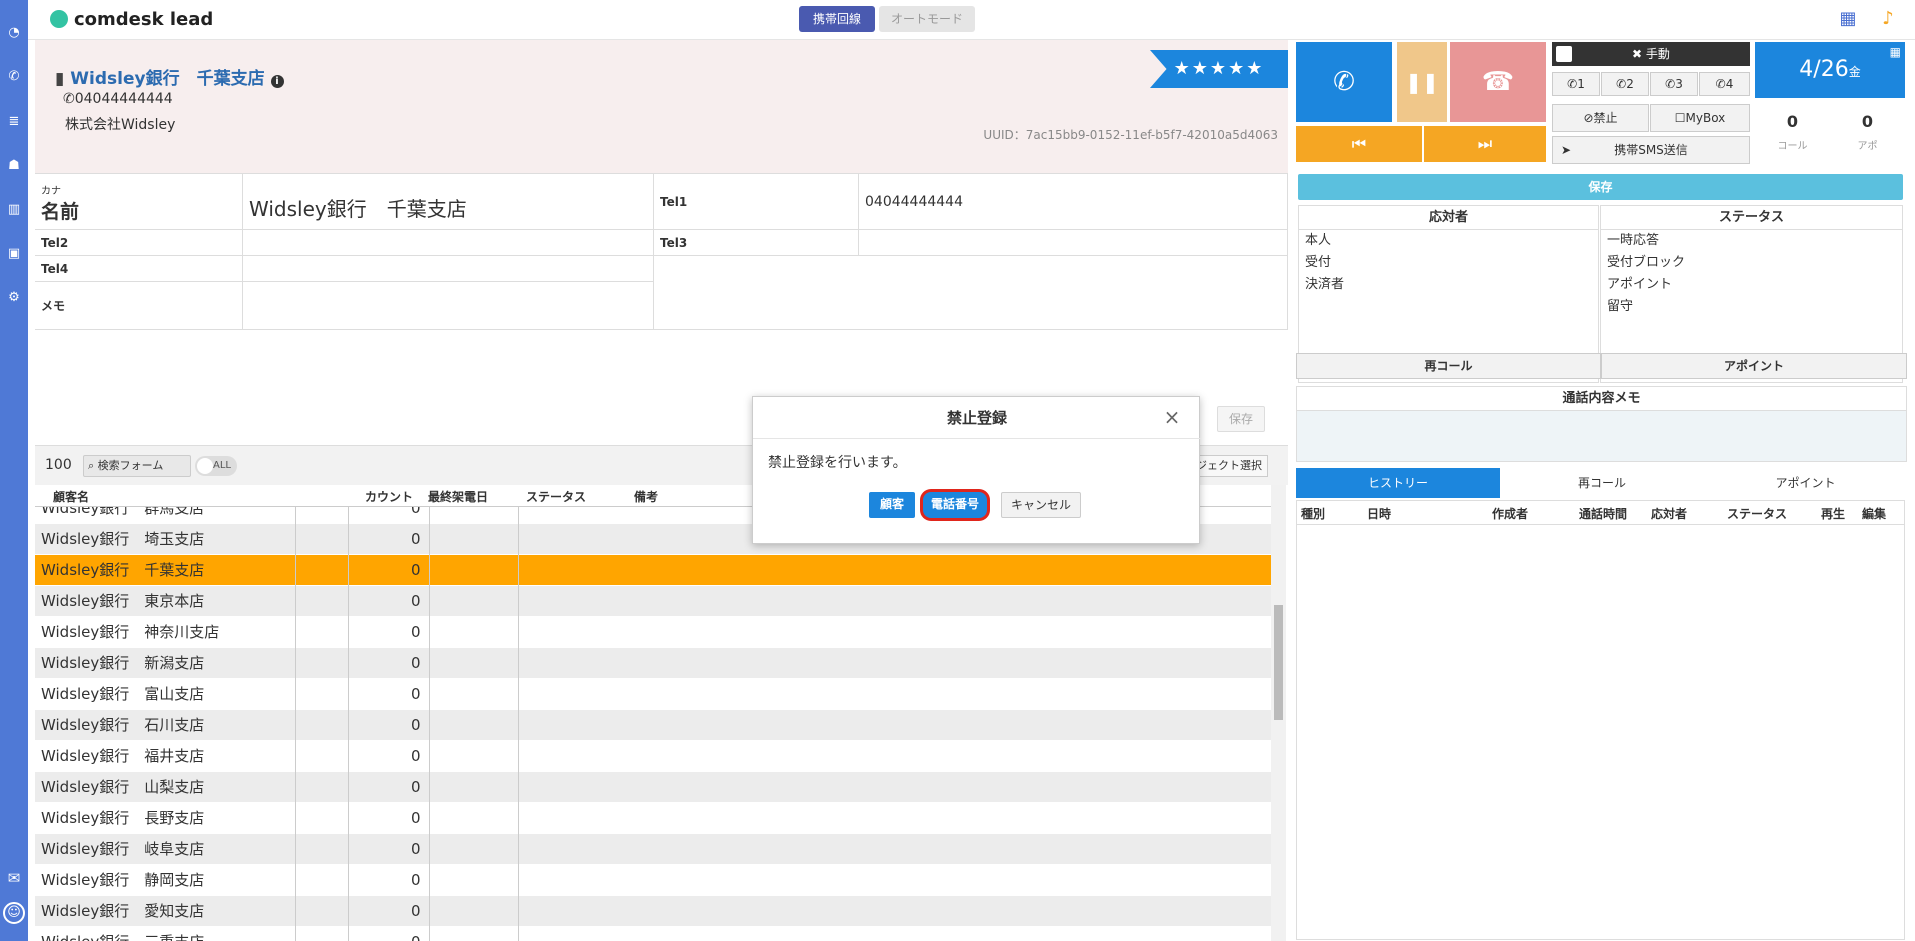 Image resolution: width=1915 pixels, height=941 pixels. What do you see at coordinates (1576, 84) in the screenshot?
I see `line-1-button: ✆1` at bounding box center [1576, 84].